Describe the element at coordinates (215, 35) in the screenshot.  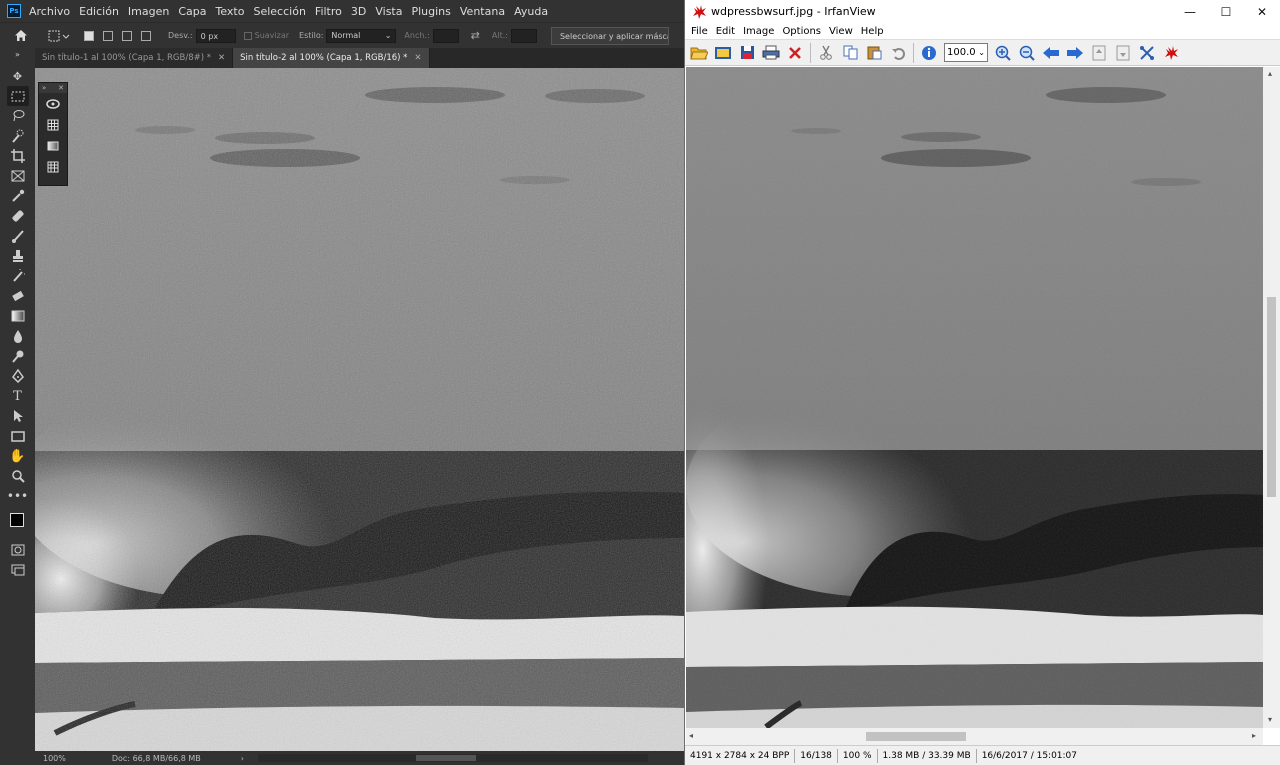
I see `desv-input: 0 px` at that location.